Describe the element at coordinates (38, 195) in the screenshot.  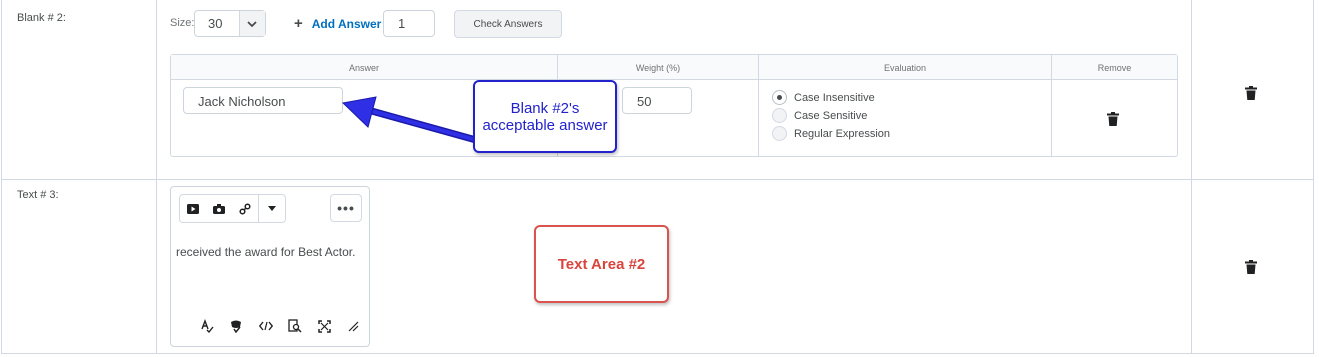
I see `text-3-label: Text # 3:` at that location.